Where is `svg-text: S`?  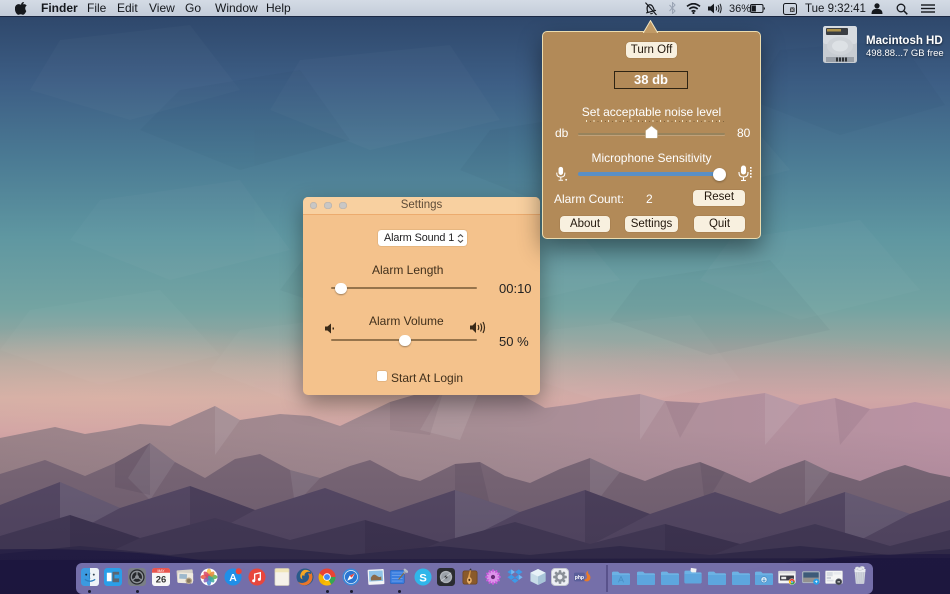
svg-text: S is located at coordinates (423, 578).